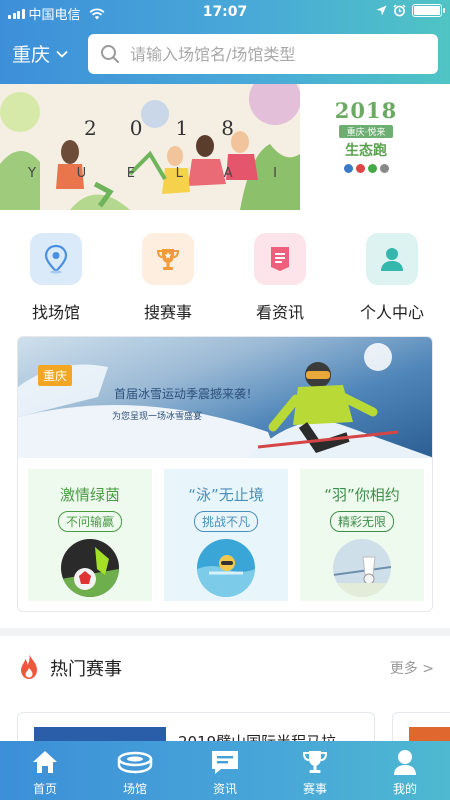 The image size is (450, 800). What do you see at coordinates (227, 128) in the screenshot?
I see `banner-digit: 8` at bounding box center [227, 128].